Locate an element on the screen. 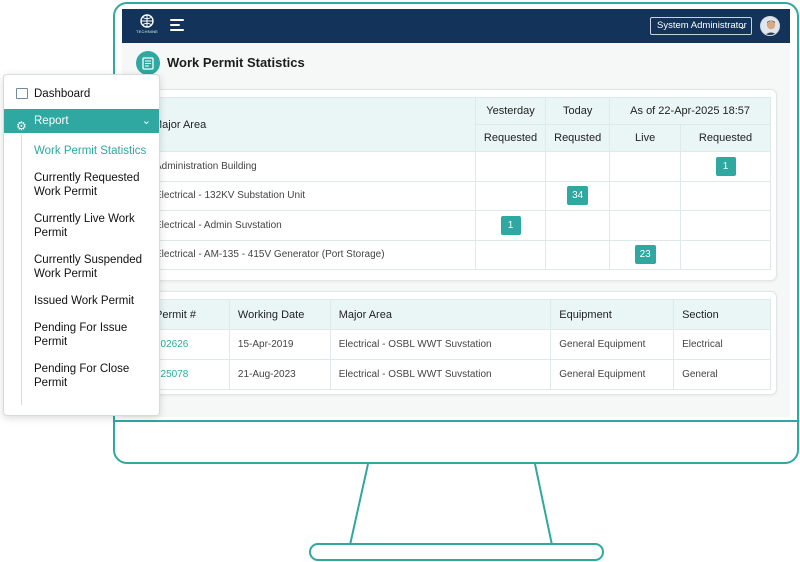  statistics-icon is located at coordinates (148, 63).